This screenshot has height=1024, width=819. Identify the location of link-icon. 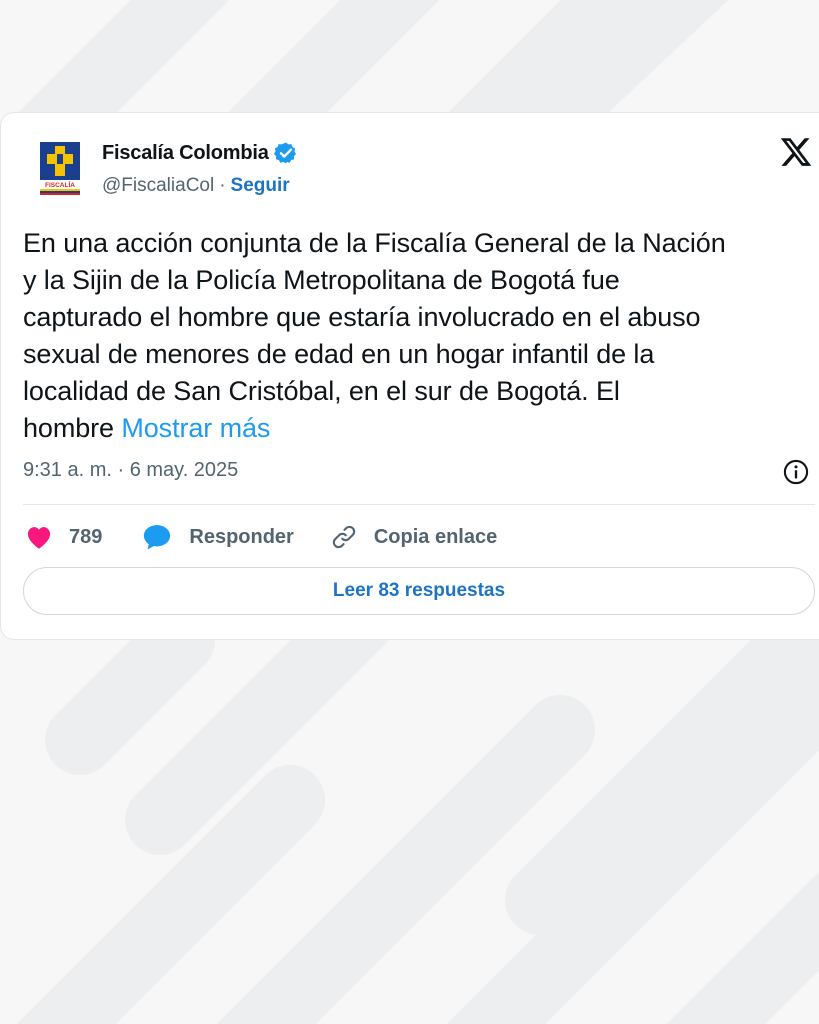
(343, 537).